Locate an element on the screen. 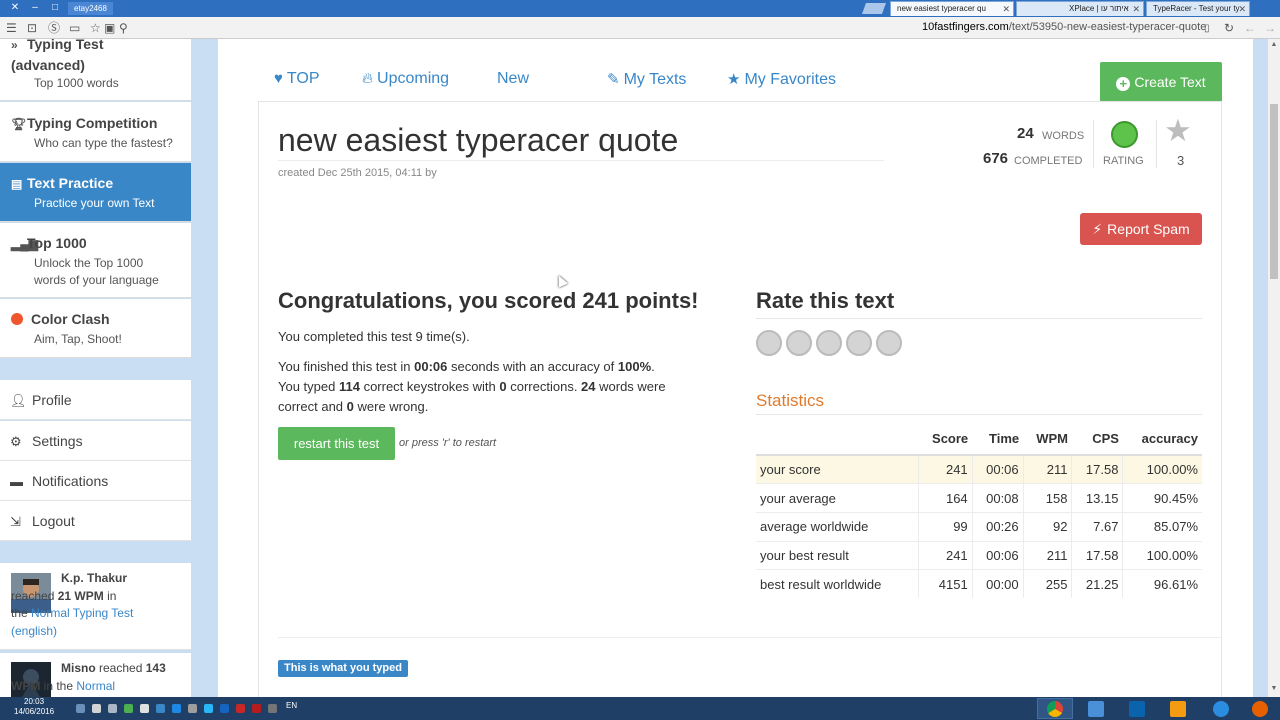 Image resolution: width=1280 pixels, height=720 pixels. table-cell: 211 is located at coordinates (1047, 469).